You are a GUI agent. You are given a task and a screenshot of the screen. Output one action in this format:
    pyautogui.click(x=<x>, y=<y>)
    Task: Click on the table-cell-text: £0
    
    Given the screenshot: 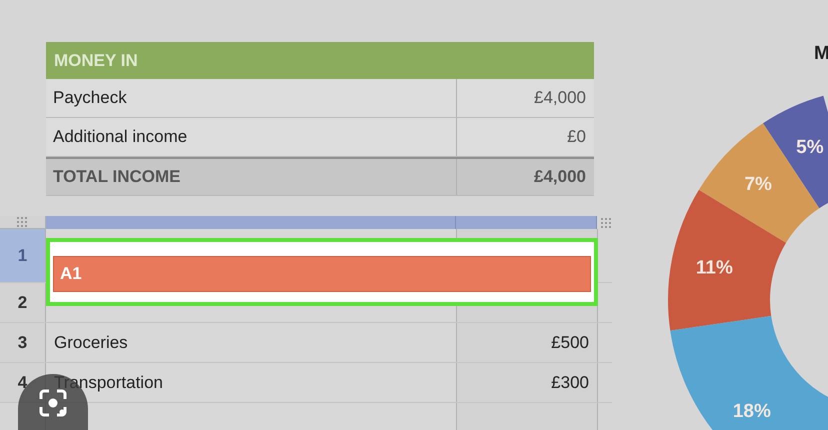 What is the action you would take?
    pyautogui.click(x=576, y=137)
    